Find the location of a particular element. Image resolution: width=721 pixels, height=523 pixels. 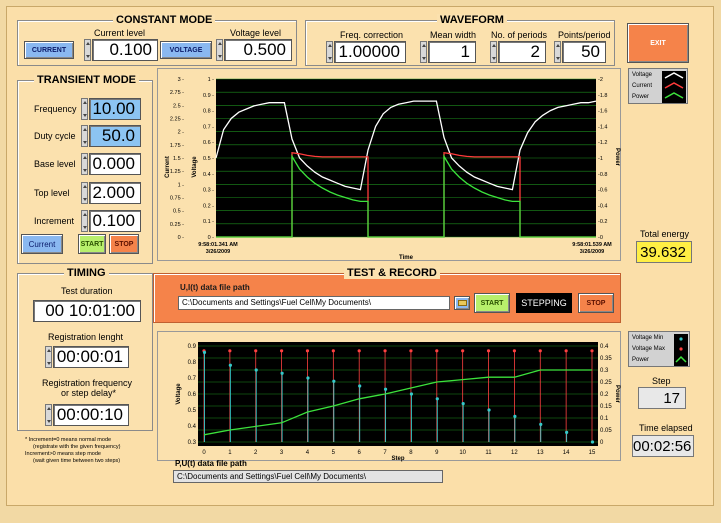

freq-correction-input: 1.00000 is located at coordinates (370, 52).